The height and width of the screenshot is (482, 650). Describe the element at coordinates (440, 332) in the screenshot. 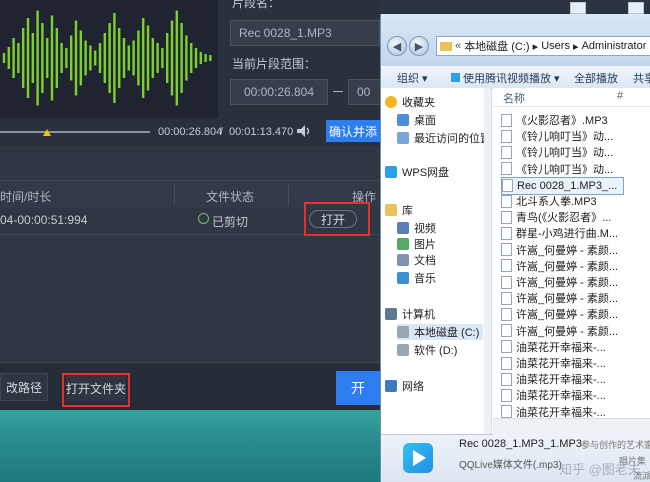

I see `nav-item: 本地磁盘 (C:)` at that location.